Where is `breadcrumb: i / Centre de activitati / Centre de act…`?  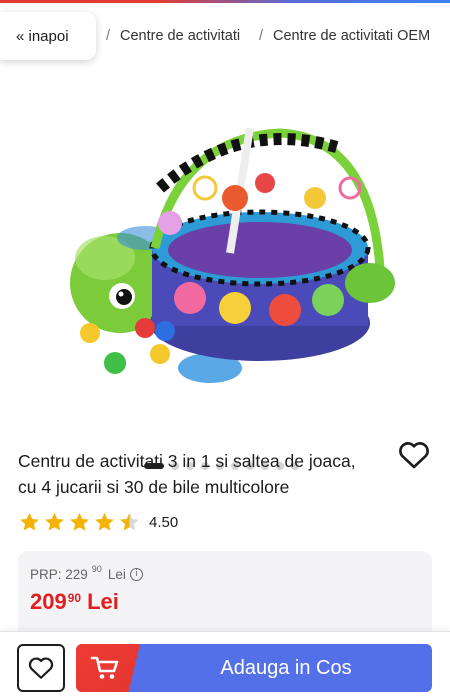 breadcrumb: i / Centre de activitati / Centre de act… is located at coordinates (225, 36).